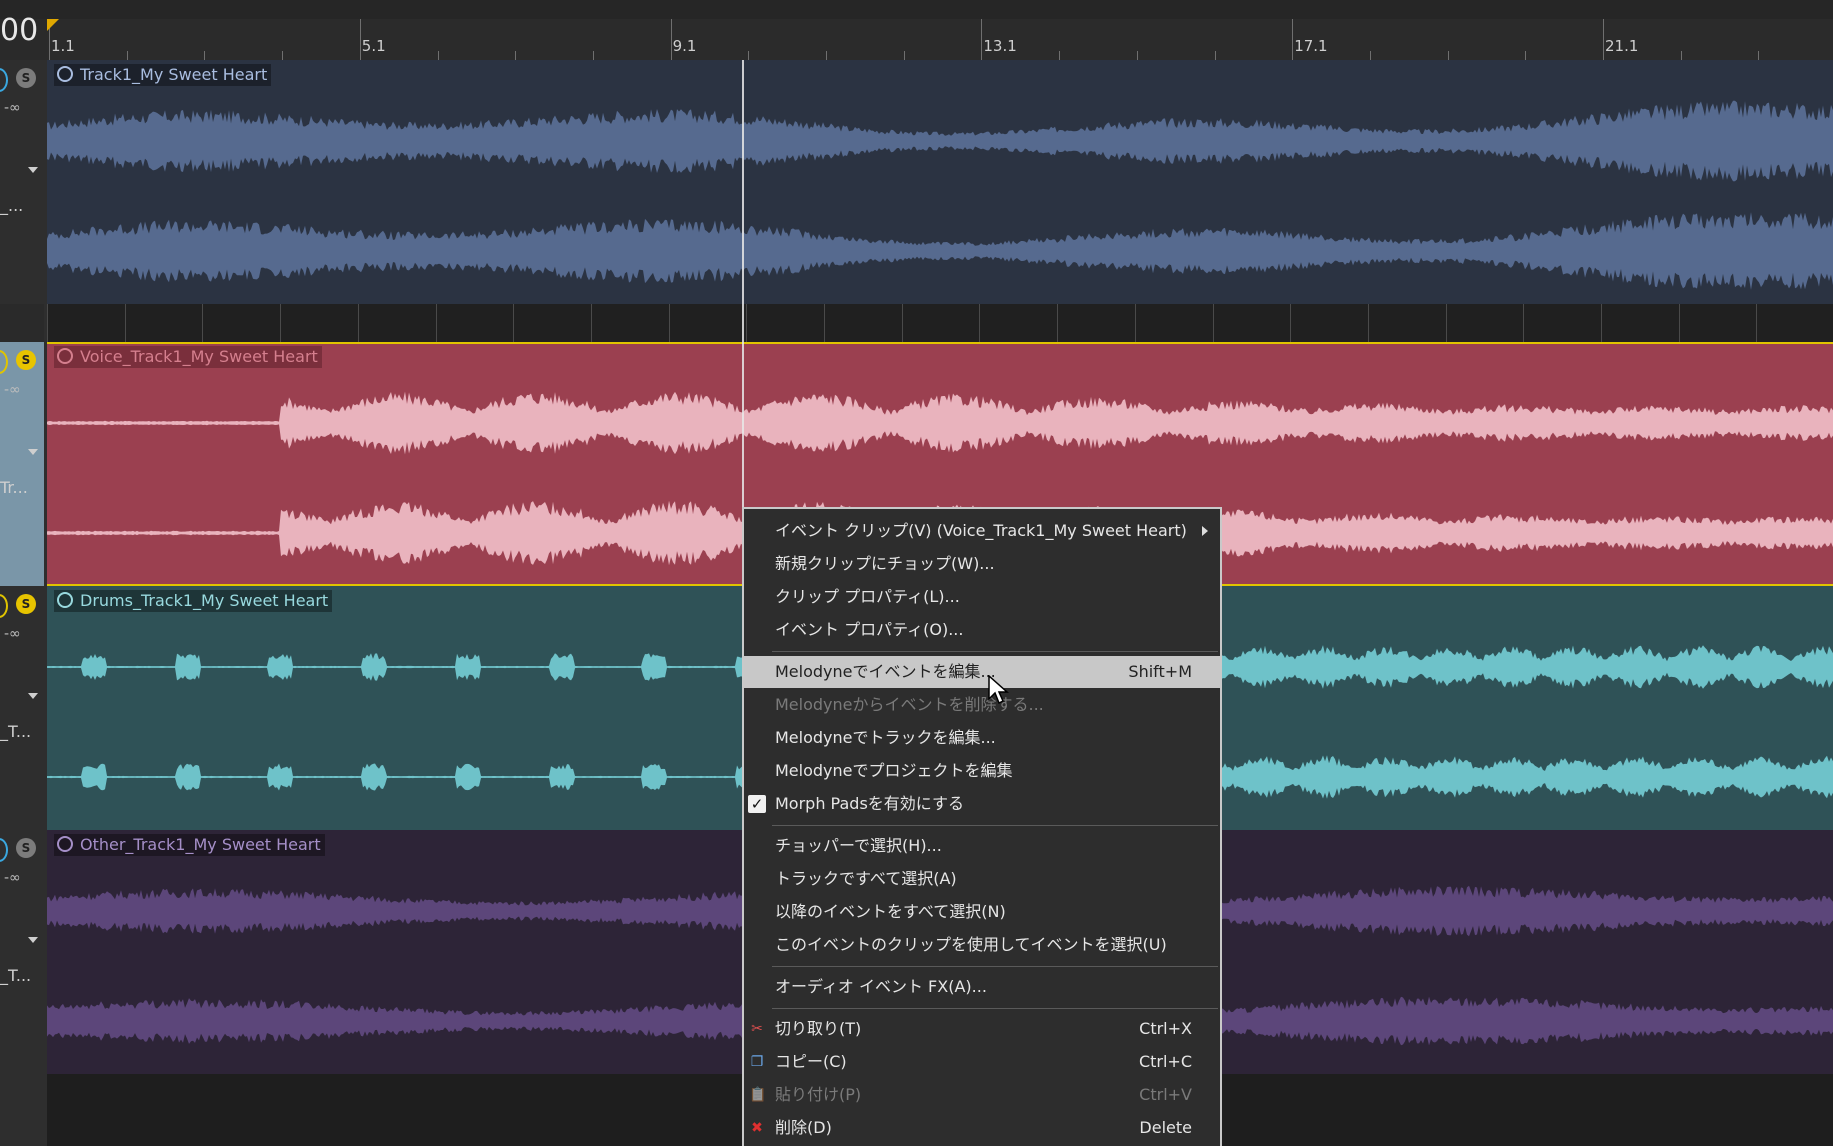  I want to click on event-clip-label: Track1_My Sweet Heart, so click(163, 75).